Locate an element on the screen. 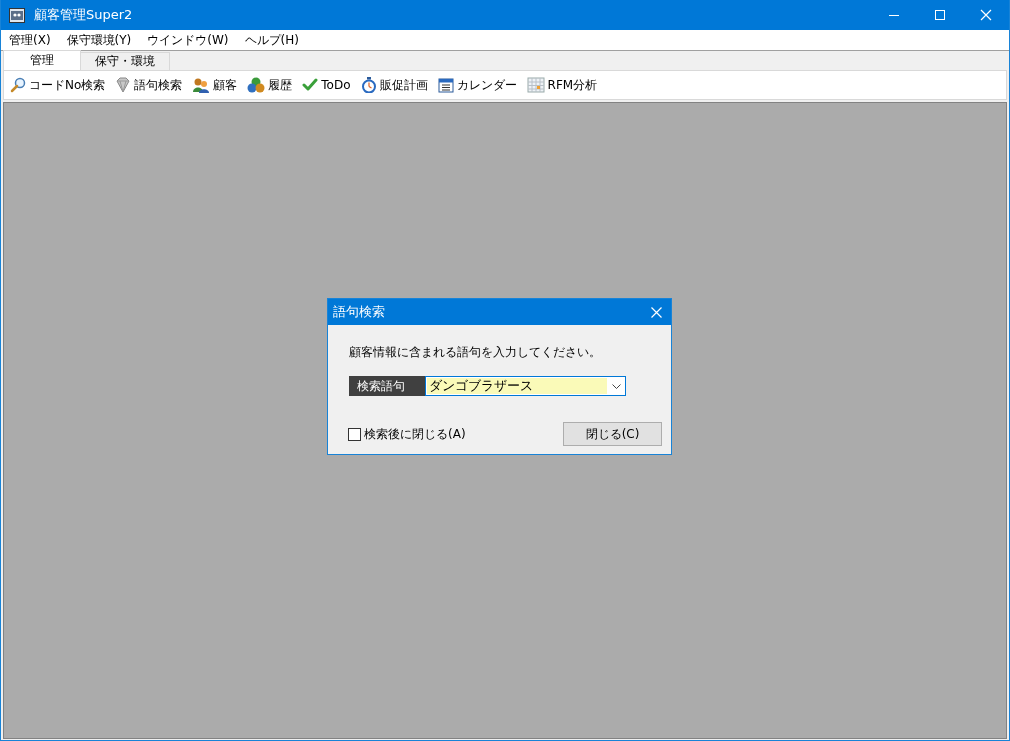 The image size is (1010, 741). dialog-title: 語句検索 is located at coordinates (359, 312).